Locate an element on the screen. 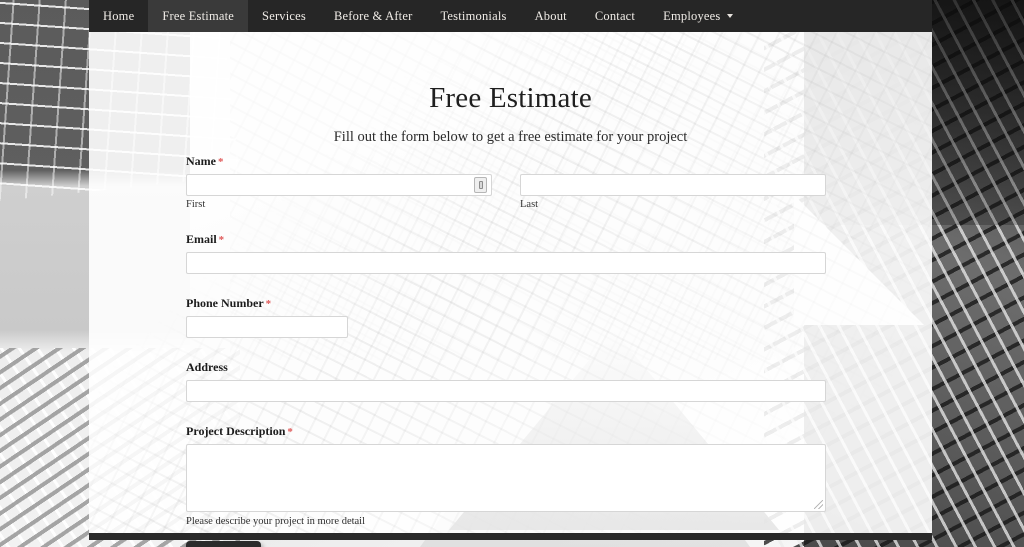 The width and height of the screenshot is (1024, 547). nav-item-contact: Contact is located at coordinates (615, 16).